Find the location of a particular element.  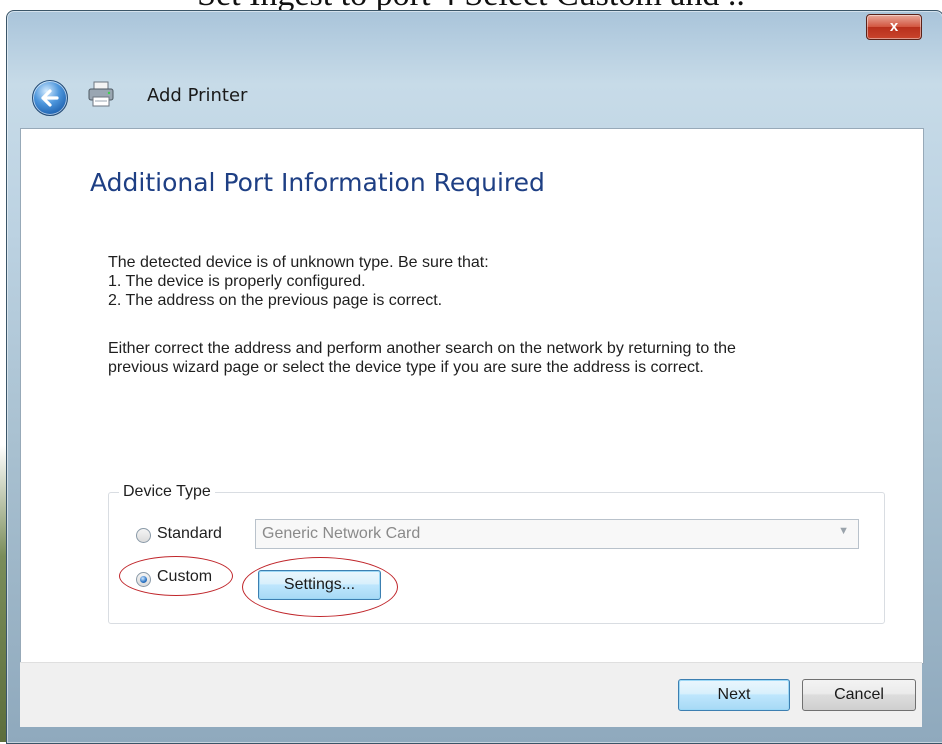

printer-icon is located at coordinates (101, 94).